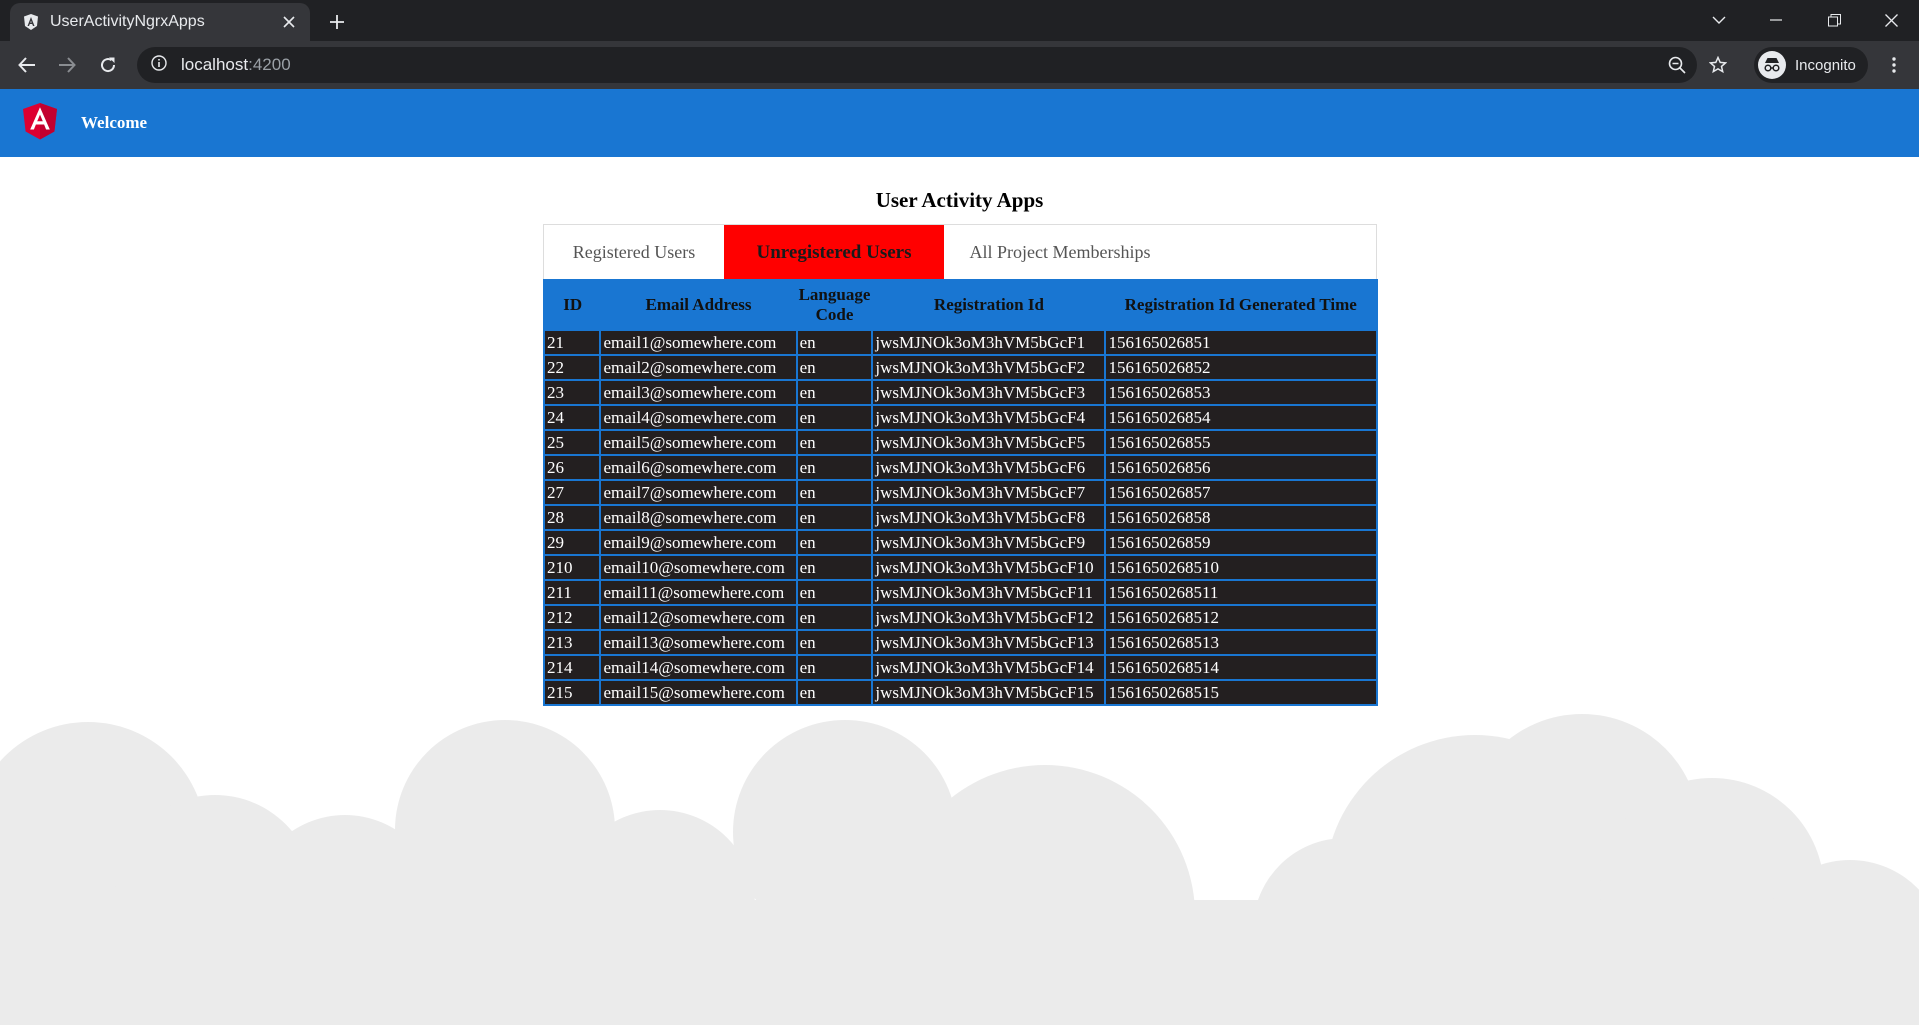 The height and width of the screenshot is (1025, 1919). What do you see at coordinates (127, 21) in the screenshot?
I see `browser-tab-title: UserActivityNgrxApps` at bounding box center [127, 21].